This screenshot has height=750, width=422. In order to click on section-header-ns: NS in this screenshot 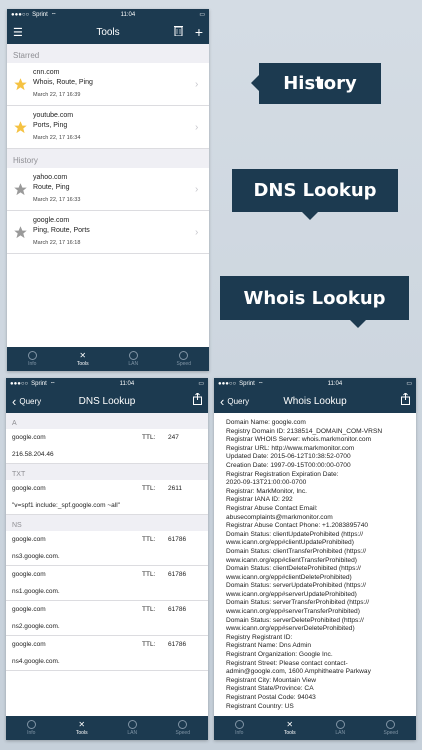, I will do `click(107, 523)`.